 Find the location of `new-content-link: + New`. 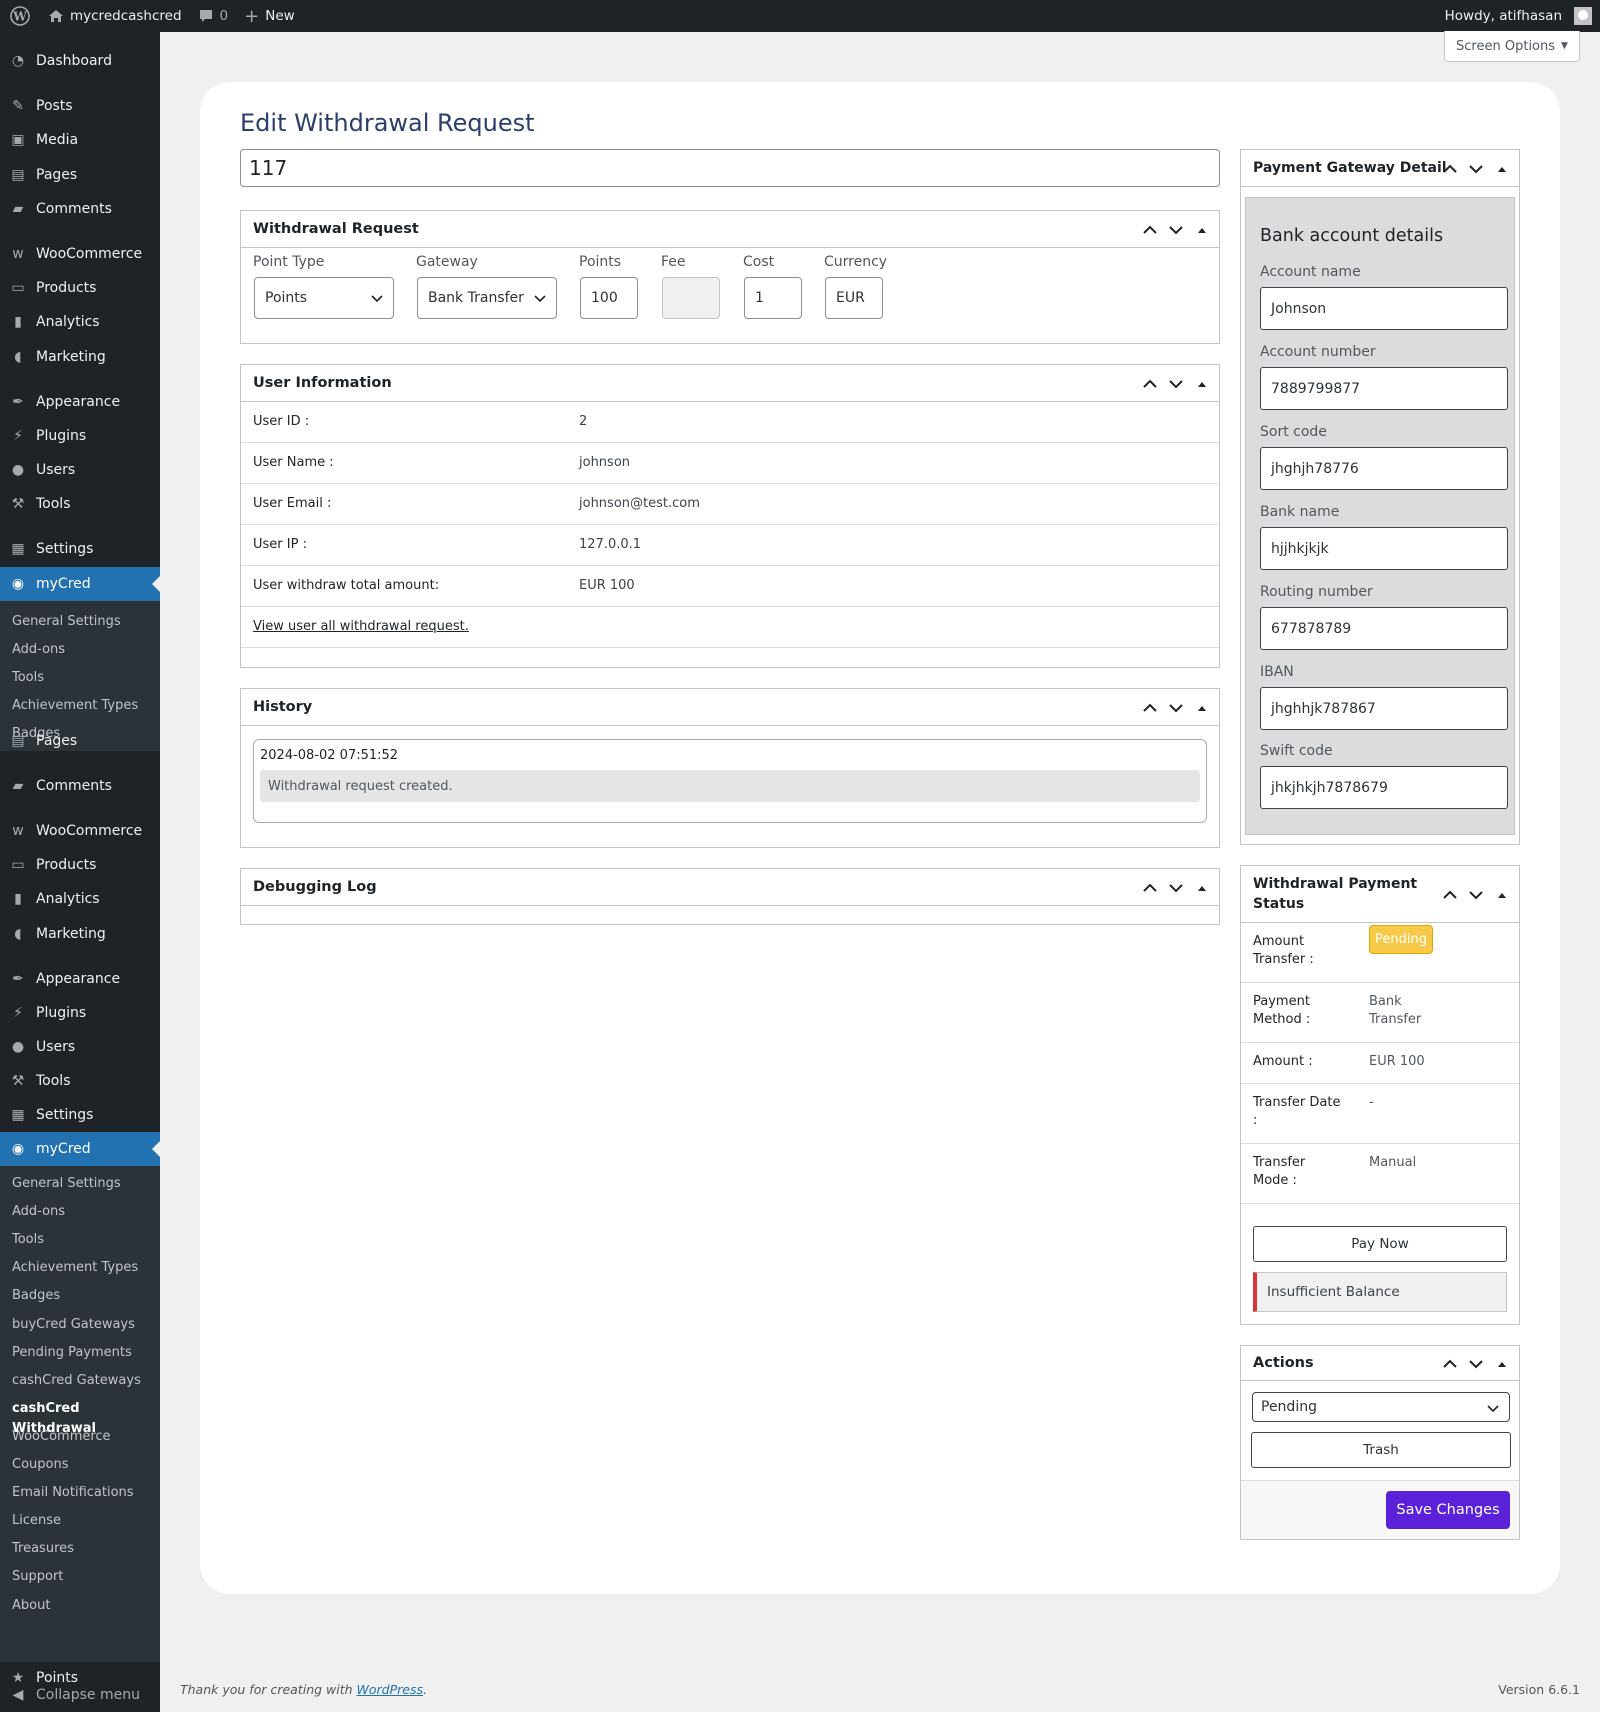

new-content-link: + New is located at coordinates (269, 16).